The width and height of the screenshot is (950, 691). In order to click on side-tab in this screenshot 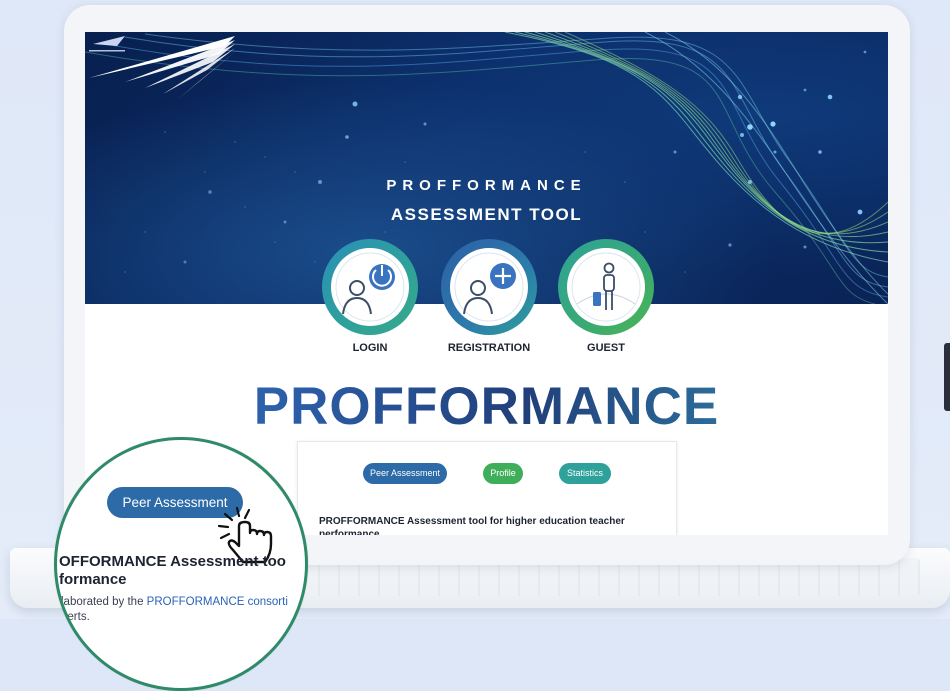, I will do `click(947, 377)`.